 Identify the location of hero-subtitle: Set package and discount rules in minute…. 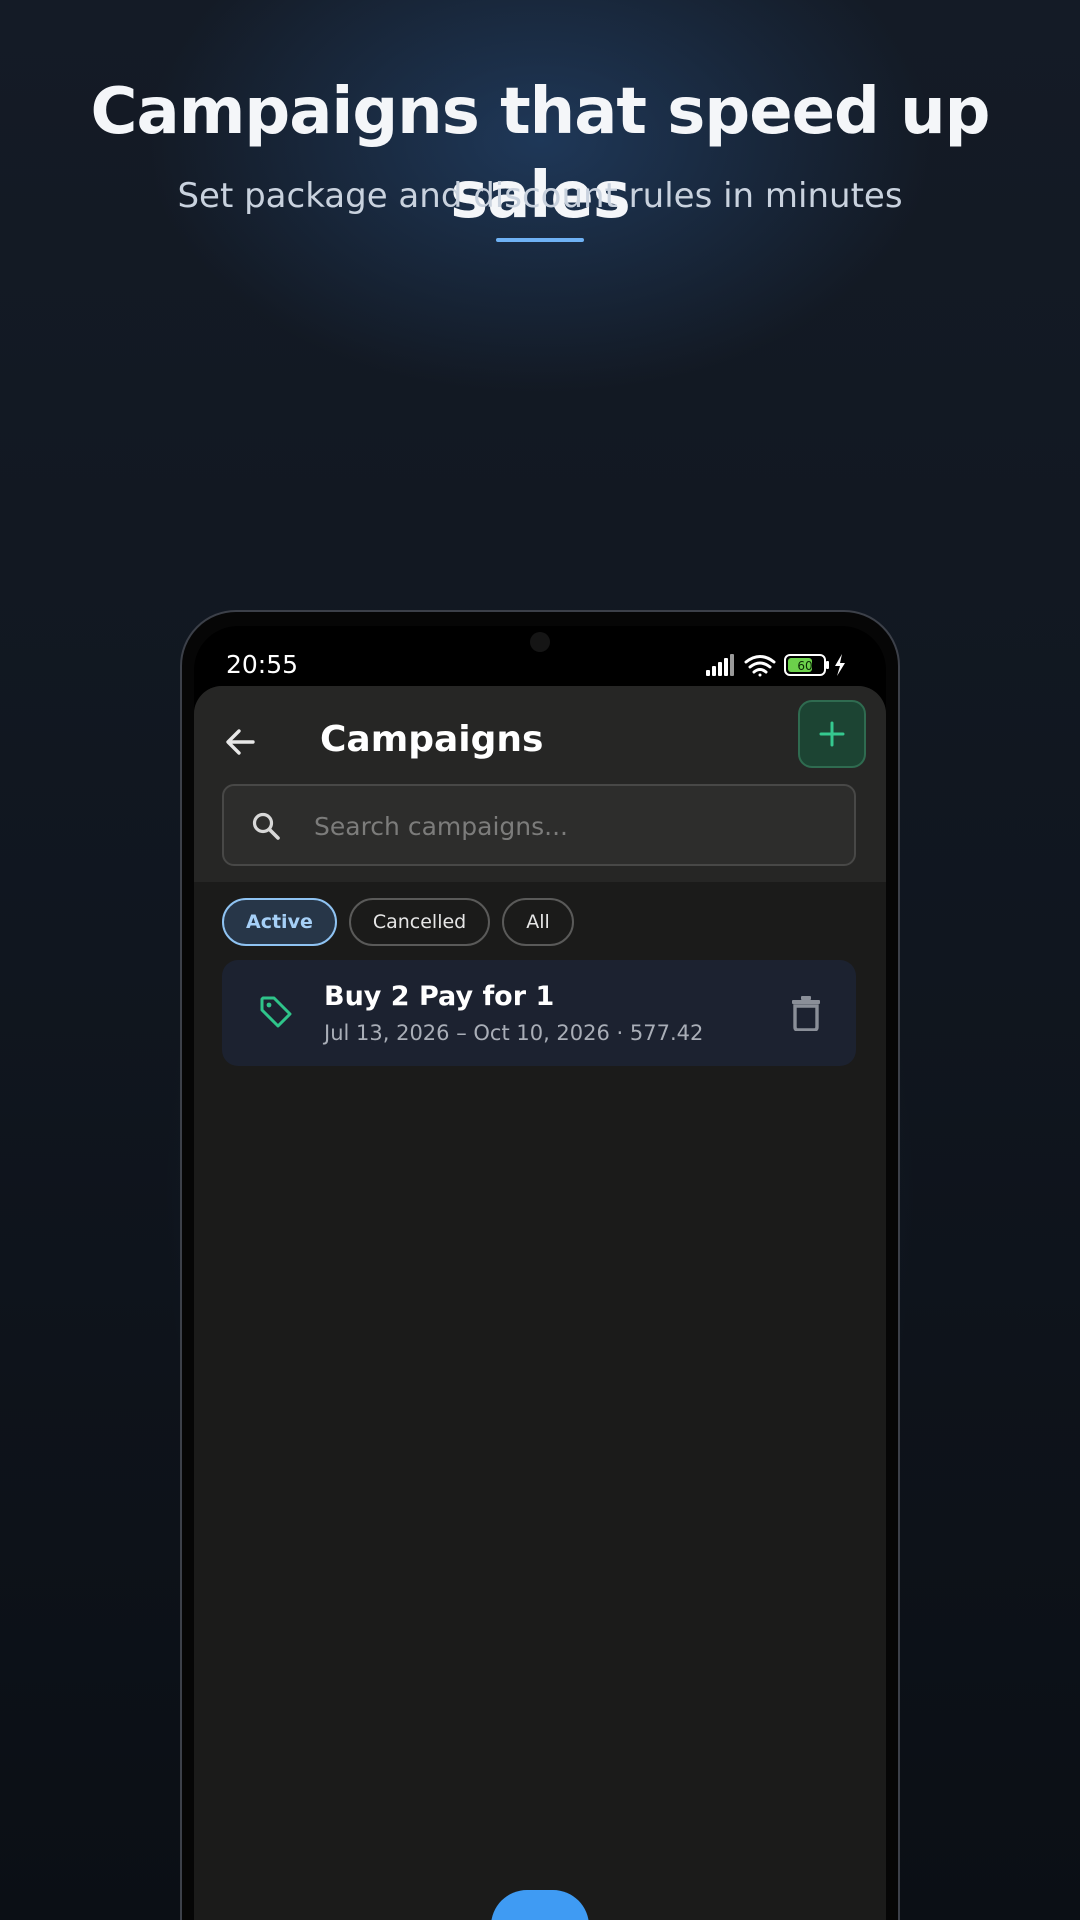
(540, 196).